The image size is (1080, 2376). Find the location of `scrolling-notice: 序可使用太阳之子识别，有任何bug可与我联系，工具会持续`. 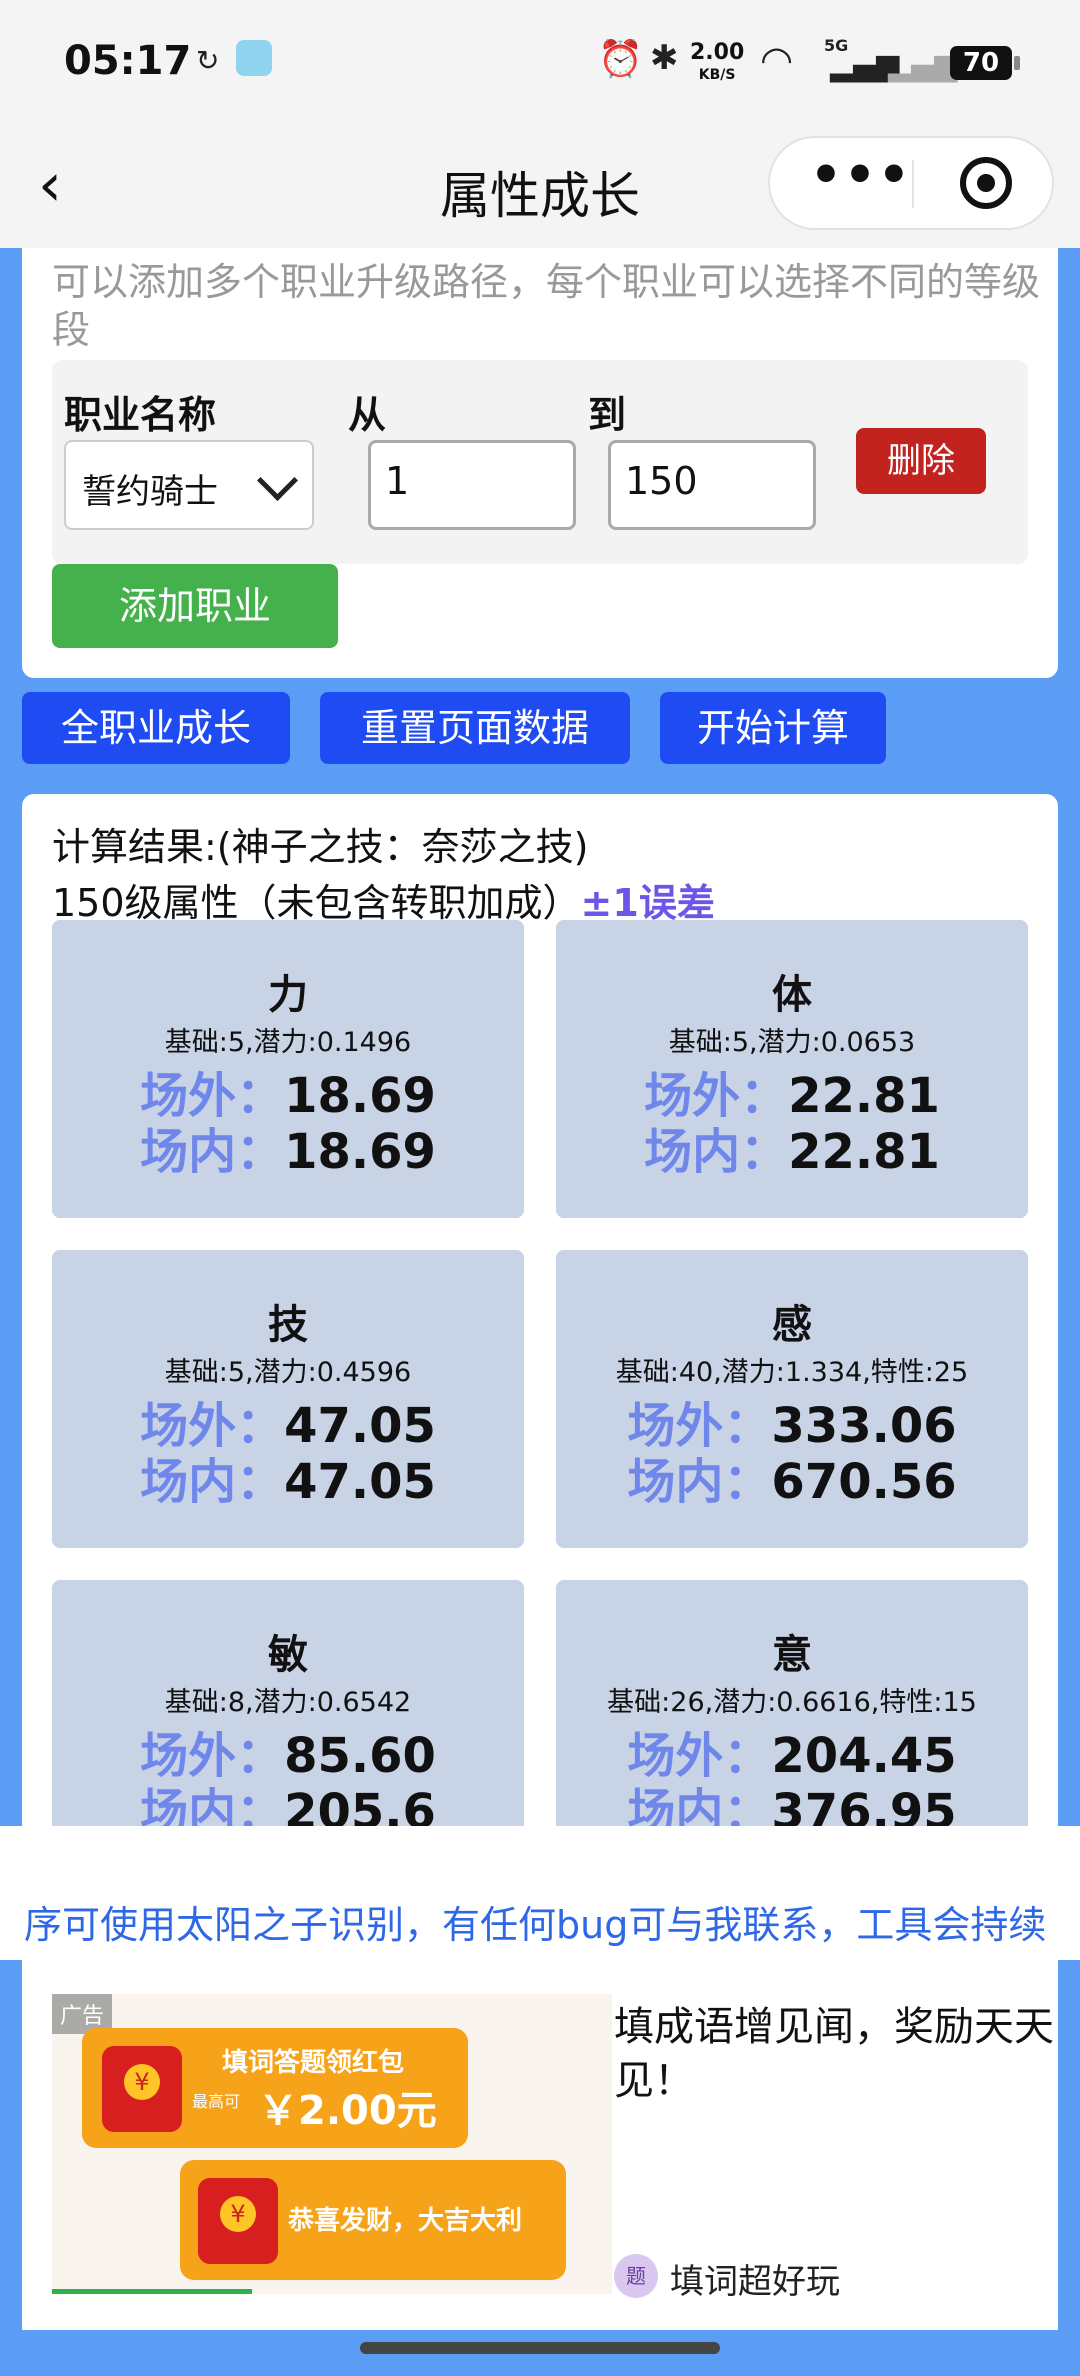

scrolling-notice: 序可使用太阳之子识别，有任何bug可与我联系，工具会持续 is located at coordinates (540, 1925).